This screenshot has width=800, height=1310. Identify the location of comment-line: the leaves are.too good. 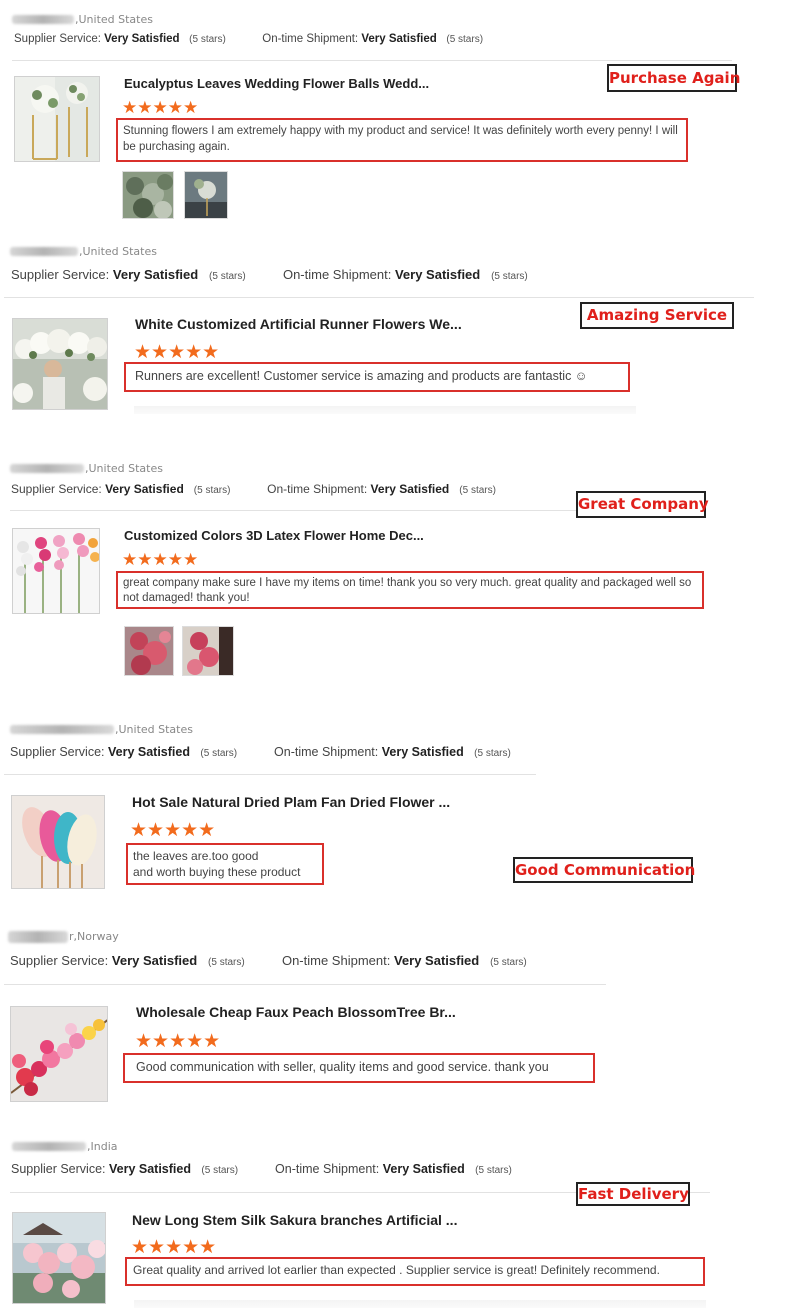
(196, 856).